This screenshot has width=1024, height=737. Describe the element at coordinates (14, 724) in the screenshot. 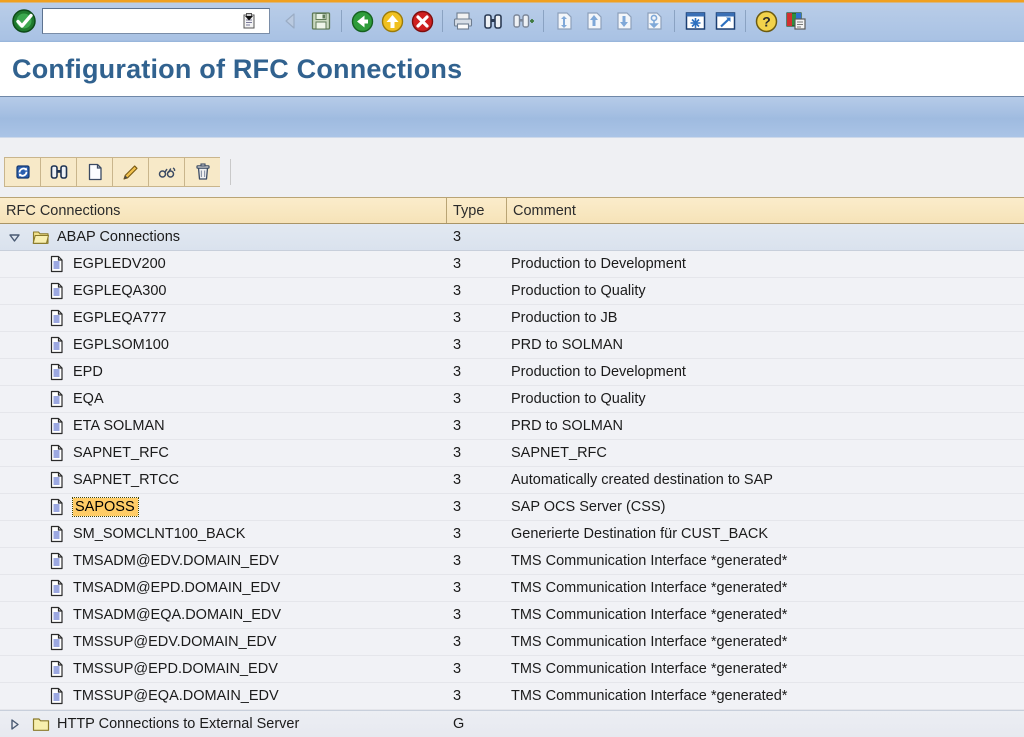

I see `expand-toggle-icon` at that location.